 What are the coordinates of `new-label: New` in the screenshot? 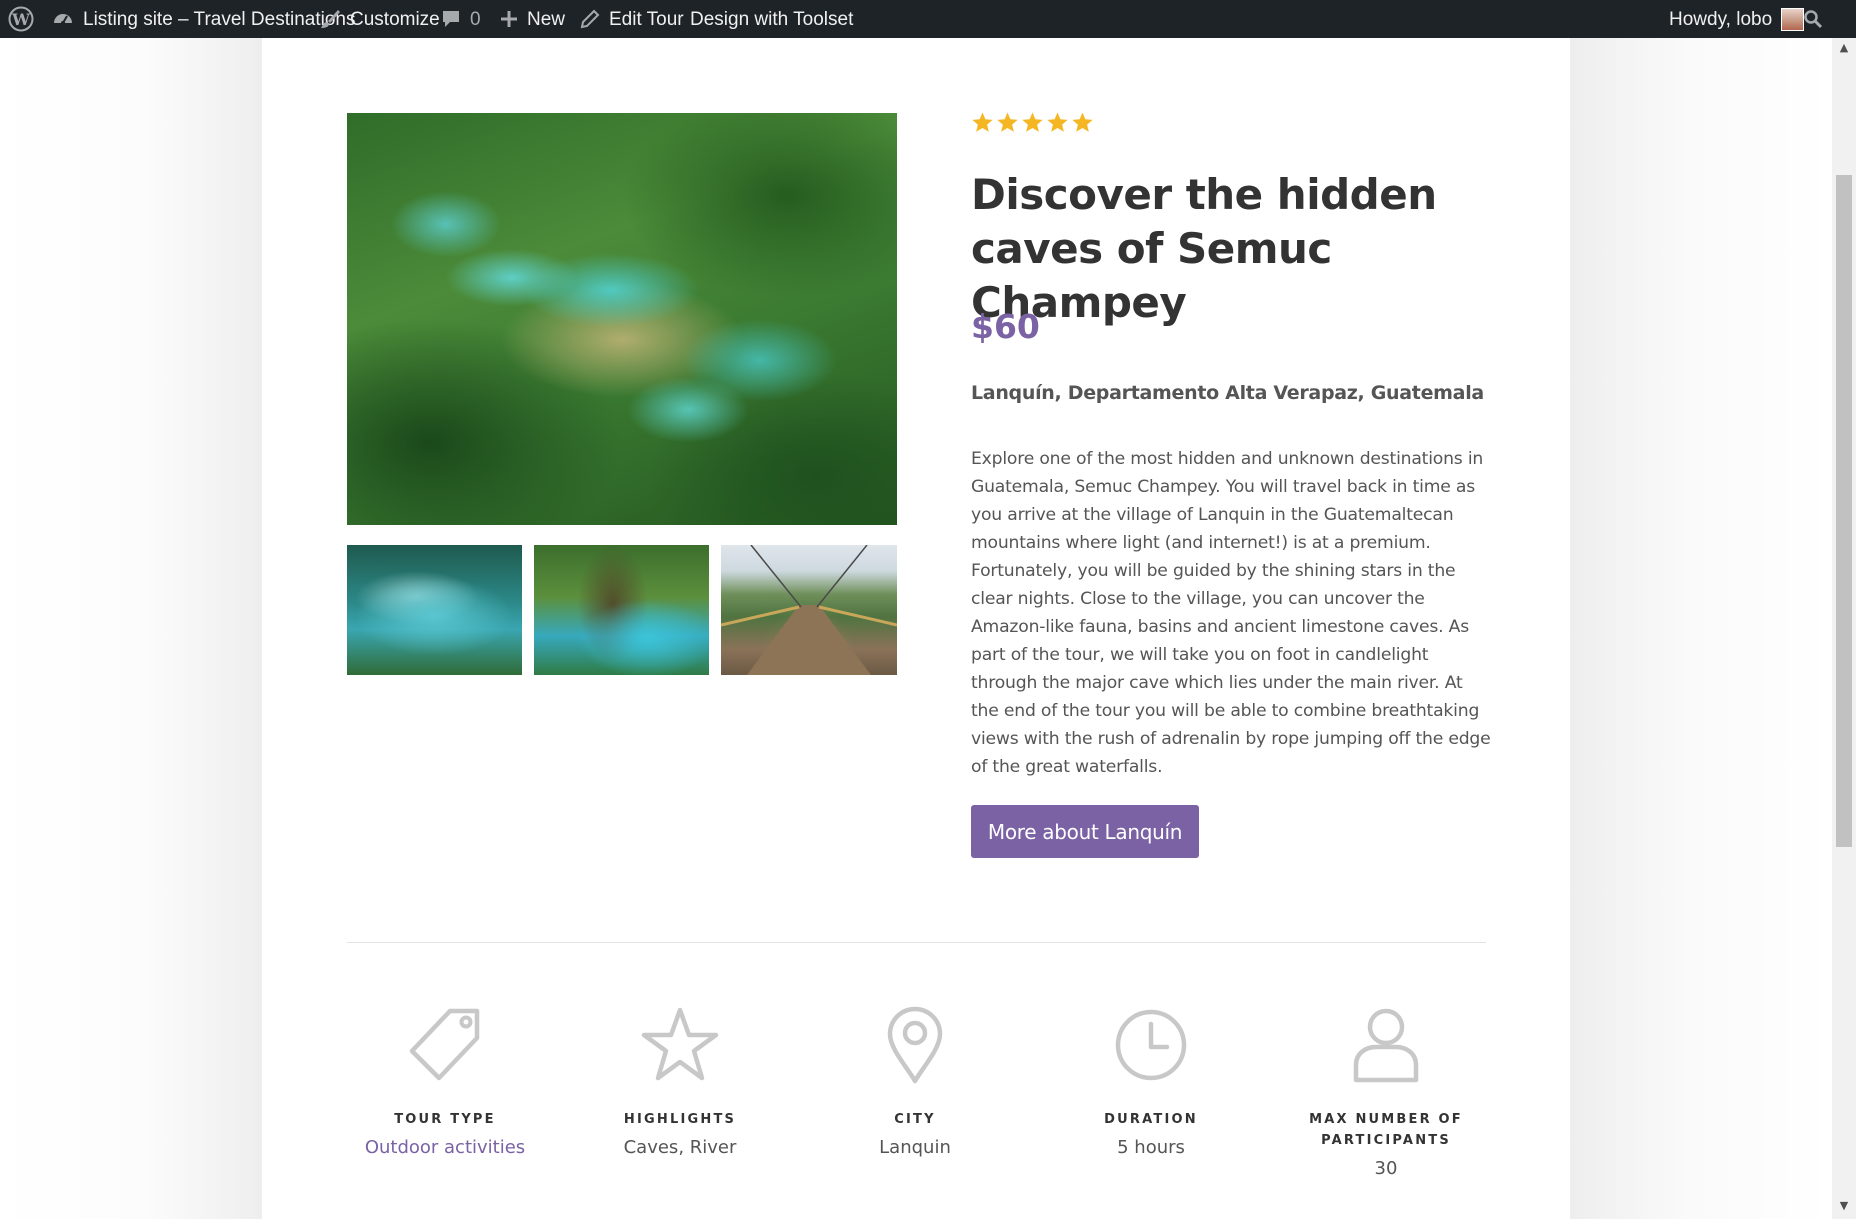 It's located at (546, 19).